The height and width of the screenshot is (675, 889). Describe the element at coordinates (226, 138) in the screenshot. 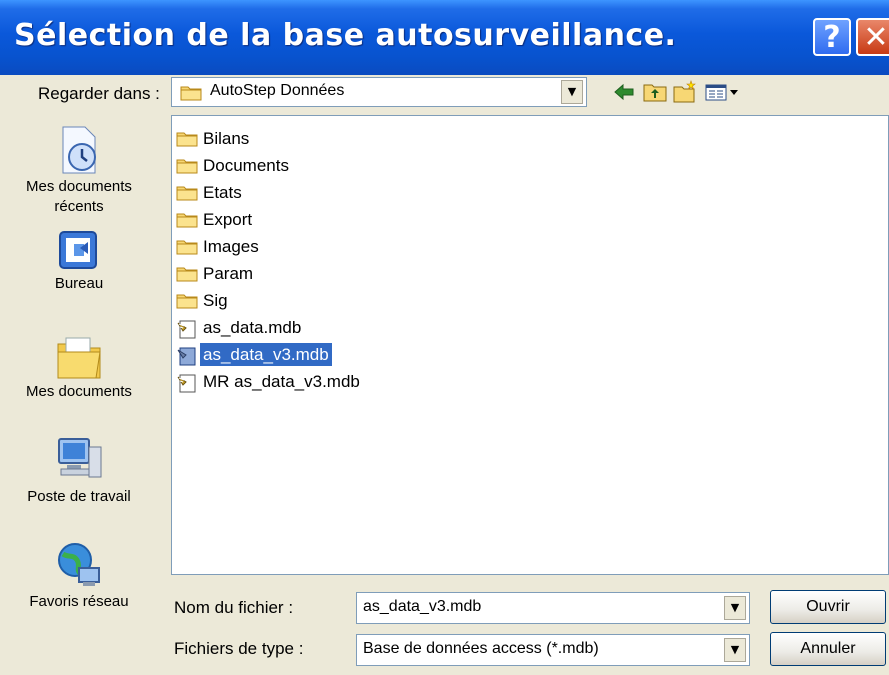

I see `file-name: Bilans` at that location.